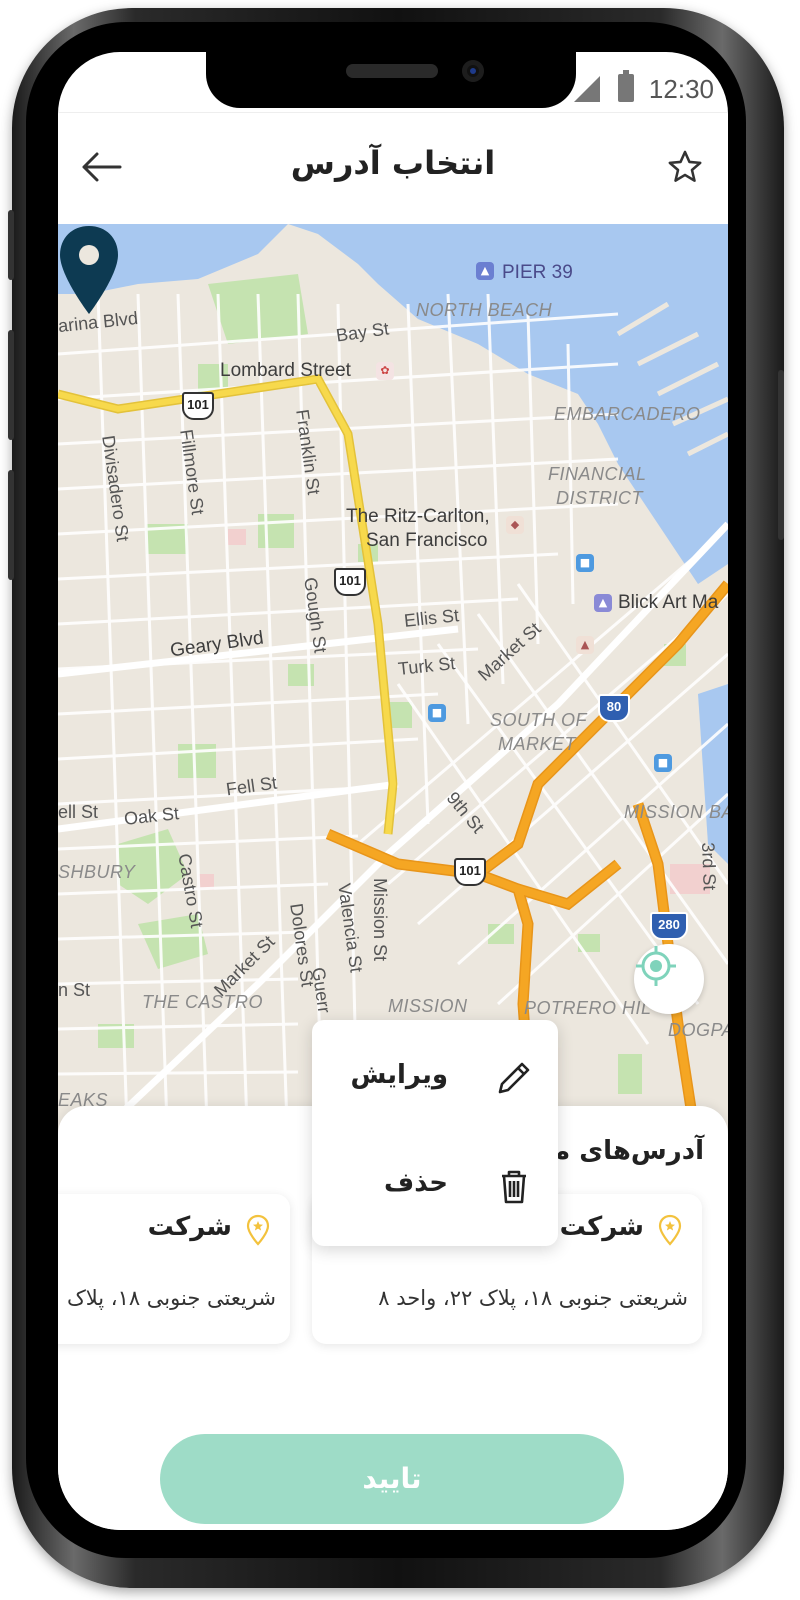  I want to click on edit-menu-item: ویرایش, so click(435, 1076).